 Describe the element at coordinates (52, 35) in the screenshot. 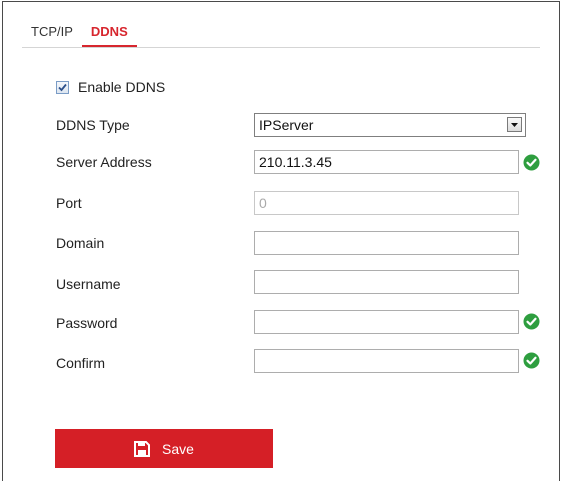

I see `tab-tcpip: TCP/IP` at that location.